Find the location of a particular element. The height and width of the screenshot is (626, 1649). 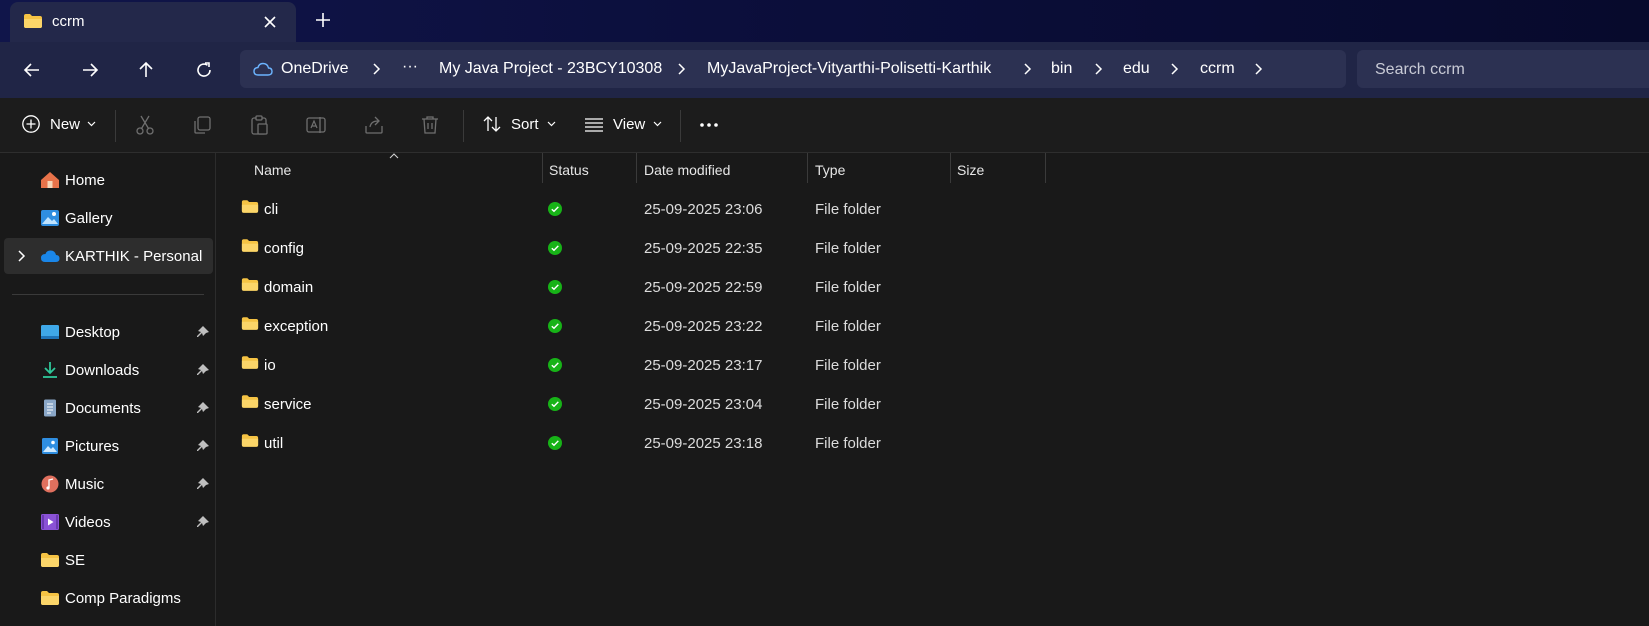

breadcrumb-onedrive: OneDrive is located at coordinates (315, 69).